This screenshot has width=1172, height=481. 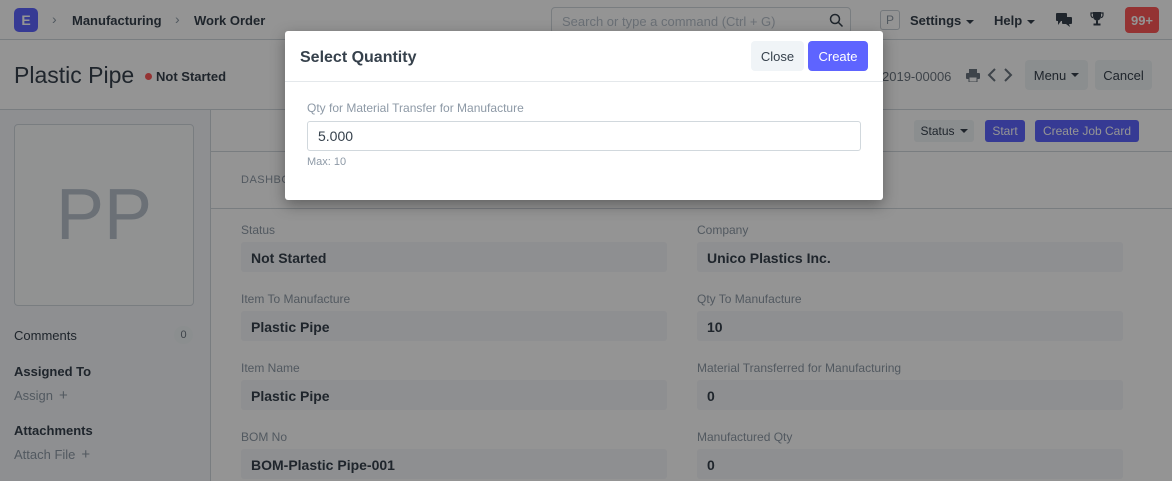 What do you see at coordinates (777, 56) in the screenshot?
I see `close-button: Close` at bounding box center [777, 56].